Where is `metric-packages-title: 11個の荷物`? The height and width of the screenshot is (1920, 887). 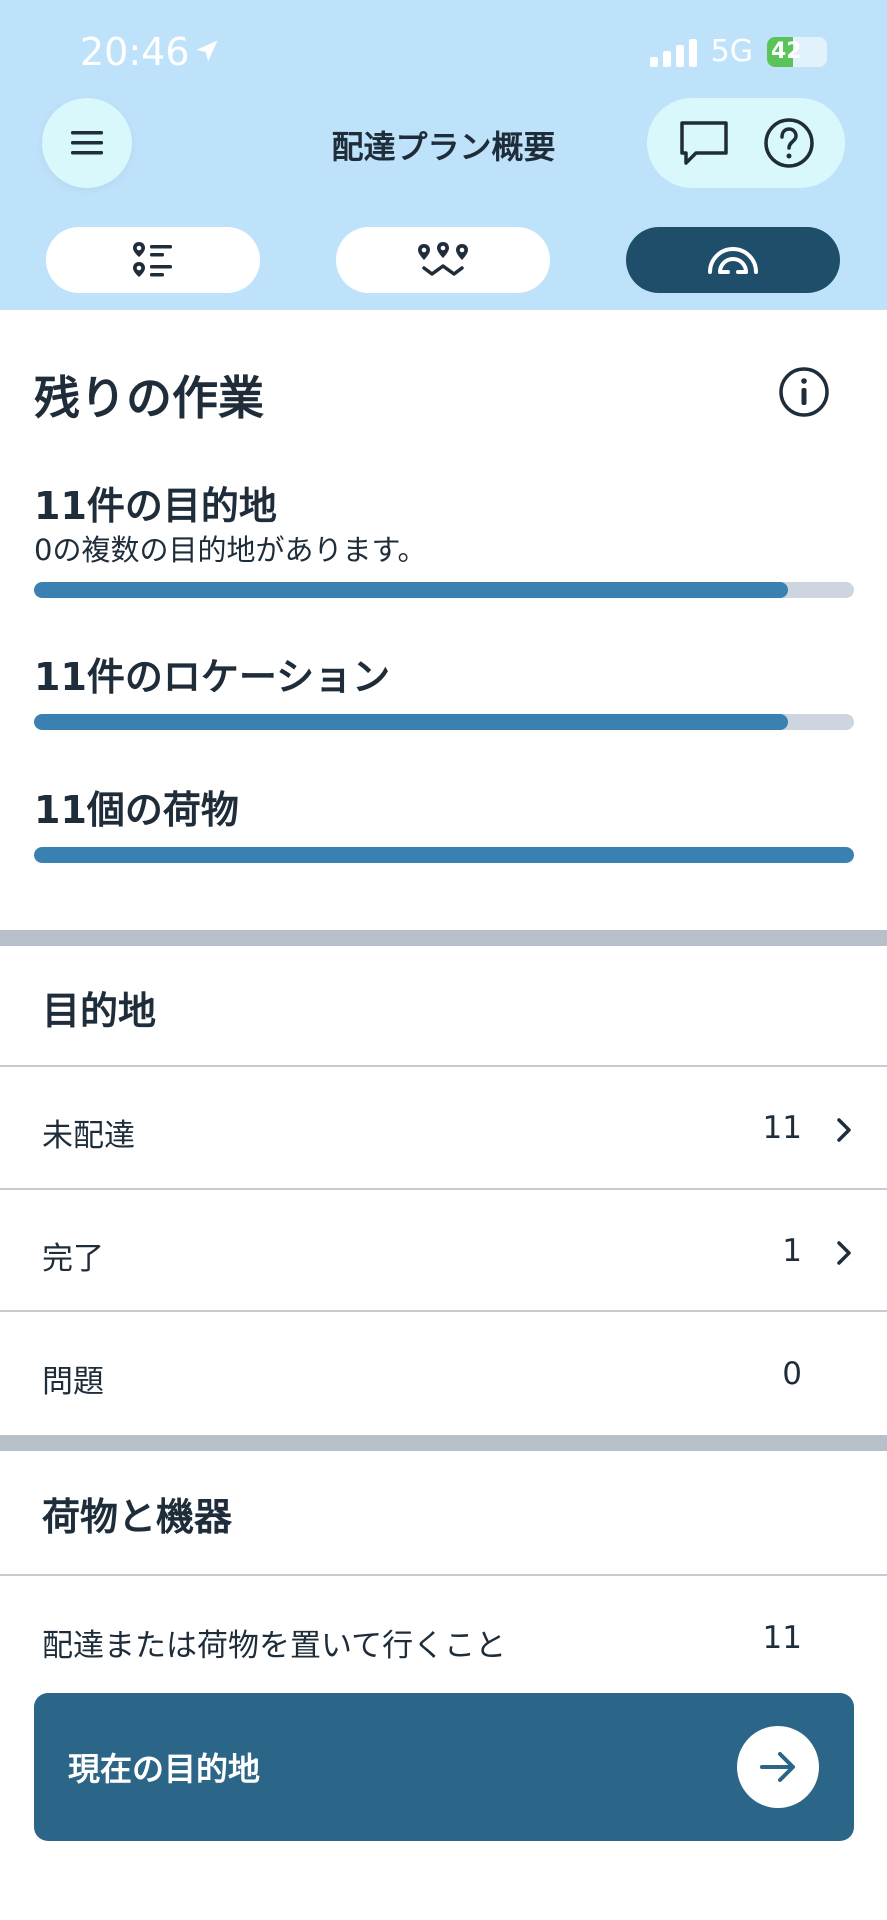
metric-packages-title: 11個の荷物 is located at coordinates (136, 810).